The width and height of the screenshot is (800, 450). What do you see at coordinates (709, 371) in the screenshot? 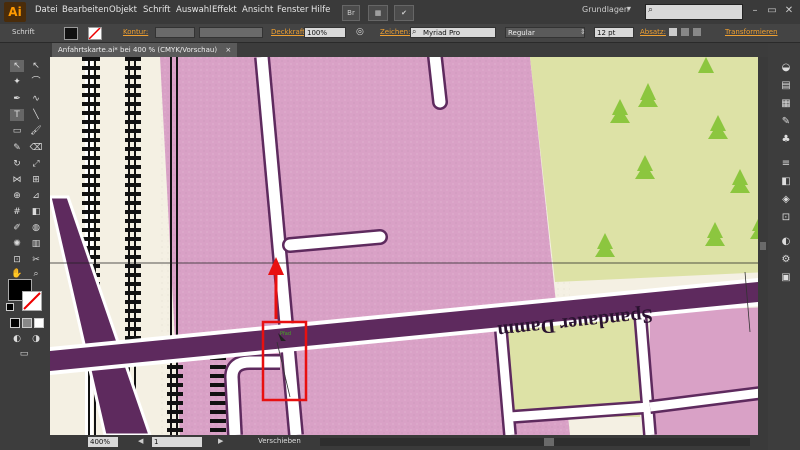
I see `city-block-right` at bounding box center [709, 371].